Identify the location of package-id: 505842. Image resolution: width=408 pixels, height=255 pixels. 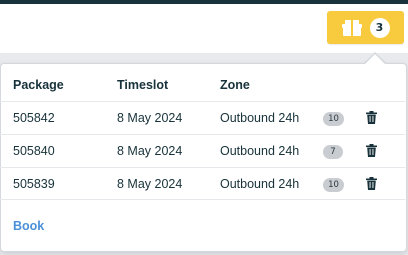
(34, 118).